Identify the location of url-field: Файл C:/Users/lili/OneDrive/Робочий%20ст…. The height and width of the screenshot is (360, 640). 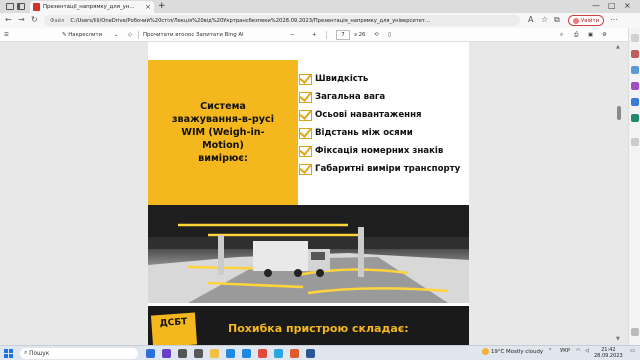
(282, 20).